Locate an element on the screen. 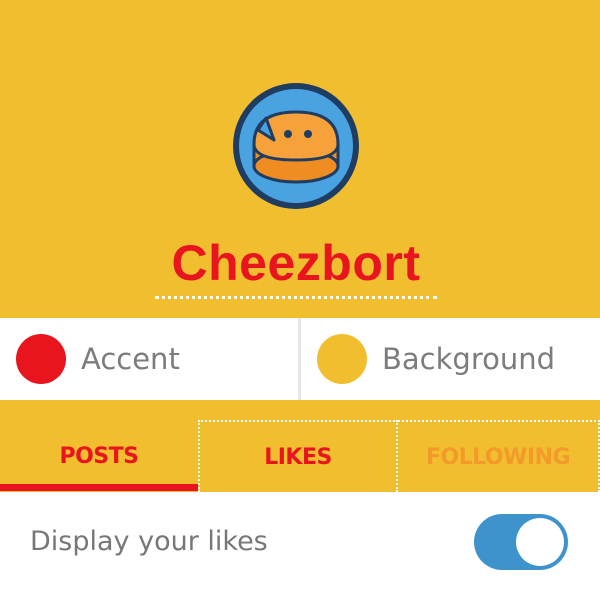 This screenshot has width=600, height=600. background-label: Background is located at coordinates (469, 359).